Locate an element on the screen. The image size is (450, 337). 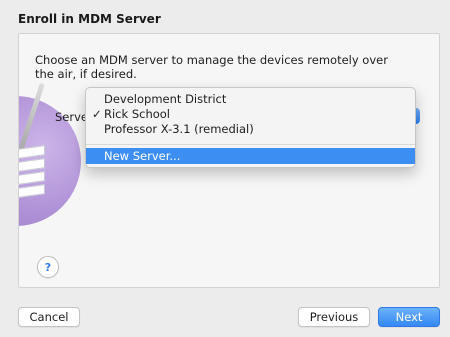
menu-item-professor-x: Professor X-3.1 (remedial) is located at coordinates (250, 129).